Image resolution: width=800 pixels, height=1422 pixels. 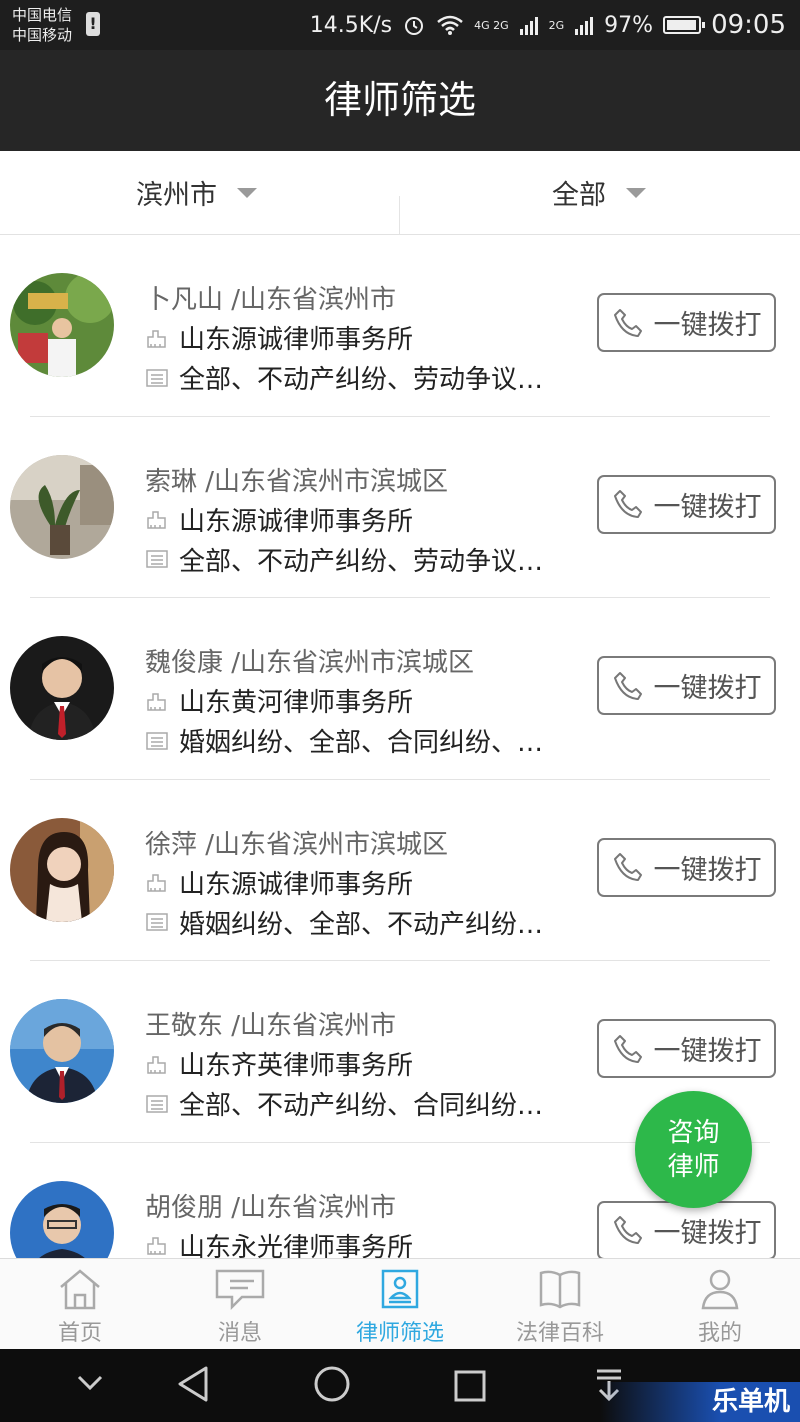 I want to click on city-filter: 滨州市, so click(x=196, y=192).